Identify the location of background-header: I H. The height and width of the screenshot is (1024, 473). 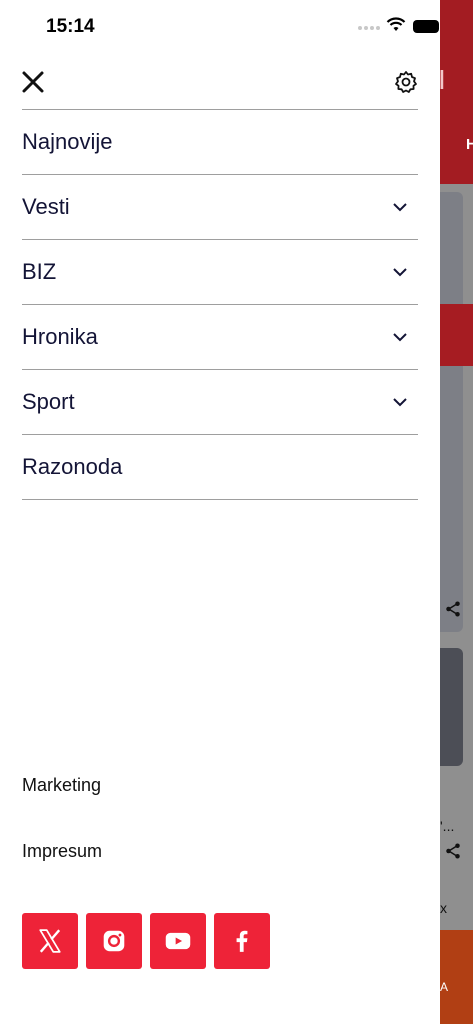
(456, 92).